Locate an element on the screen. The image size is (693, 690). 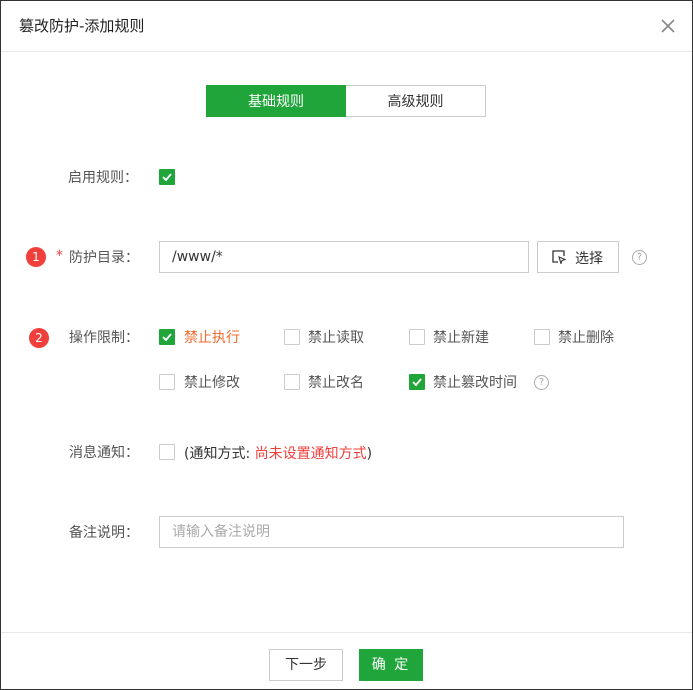
notification-suffix: ) is located at coordinates (369, 454).